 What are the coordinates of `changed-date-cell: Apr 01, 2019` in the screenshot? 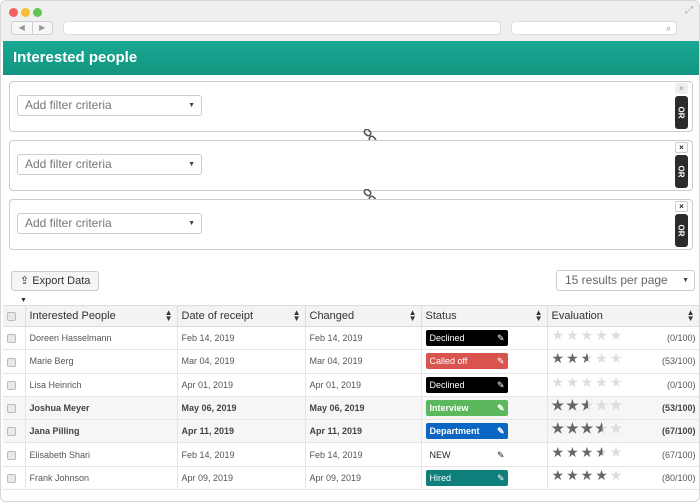 It's located at (363, 385).